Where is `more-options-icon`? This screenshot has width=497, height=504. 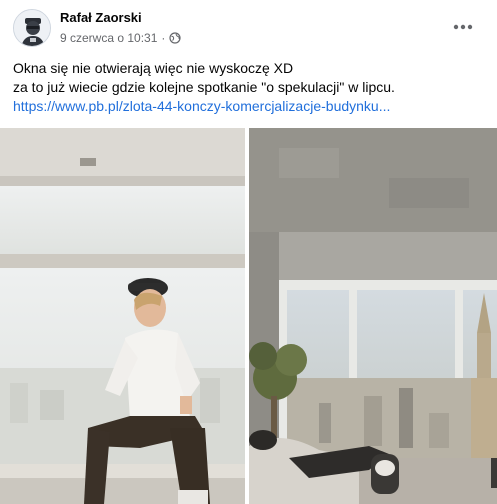
more-options-icon is located at coordinates (463, 27).